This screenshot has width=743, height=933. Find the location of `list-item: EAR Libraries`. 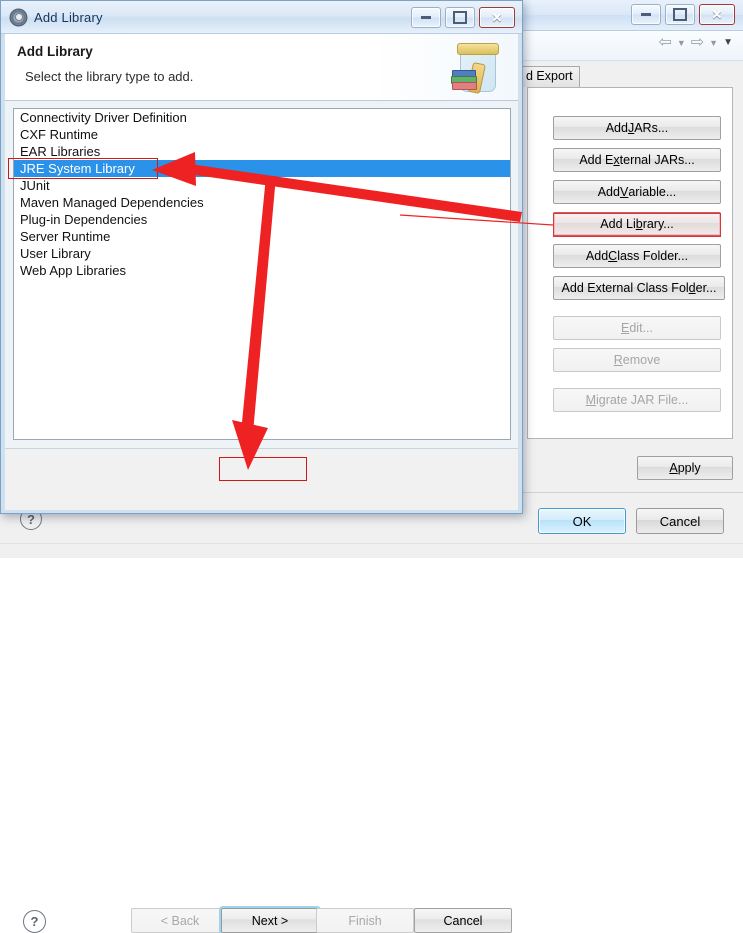

list-item: EAR Libraries is located at coordinates (262, 151).